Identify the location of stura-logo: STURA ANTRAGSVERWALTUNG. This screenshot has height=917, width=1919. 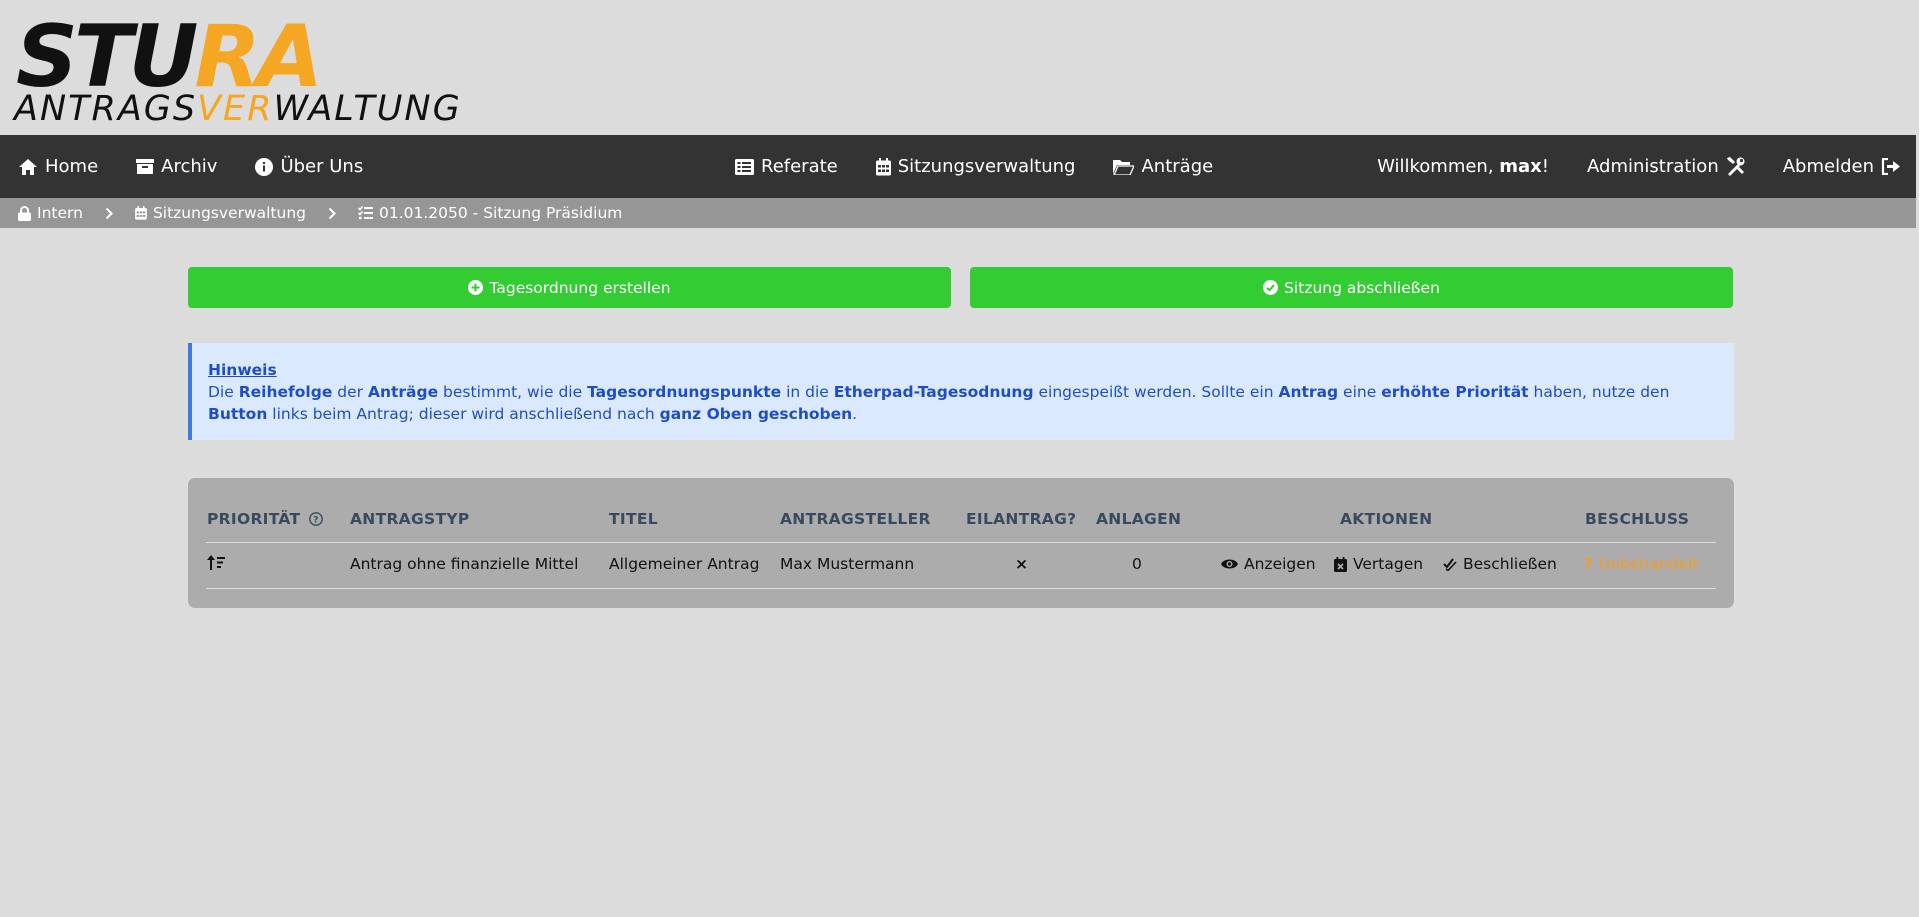
(282, 69).